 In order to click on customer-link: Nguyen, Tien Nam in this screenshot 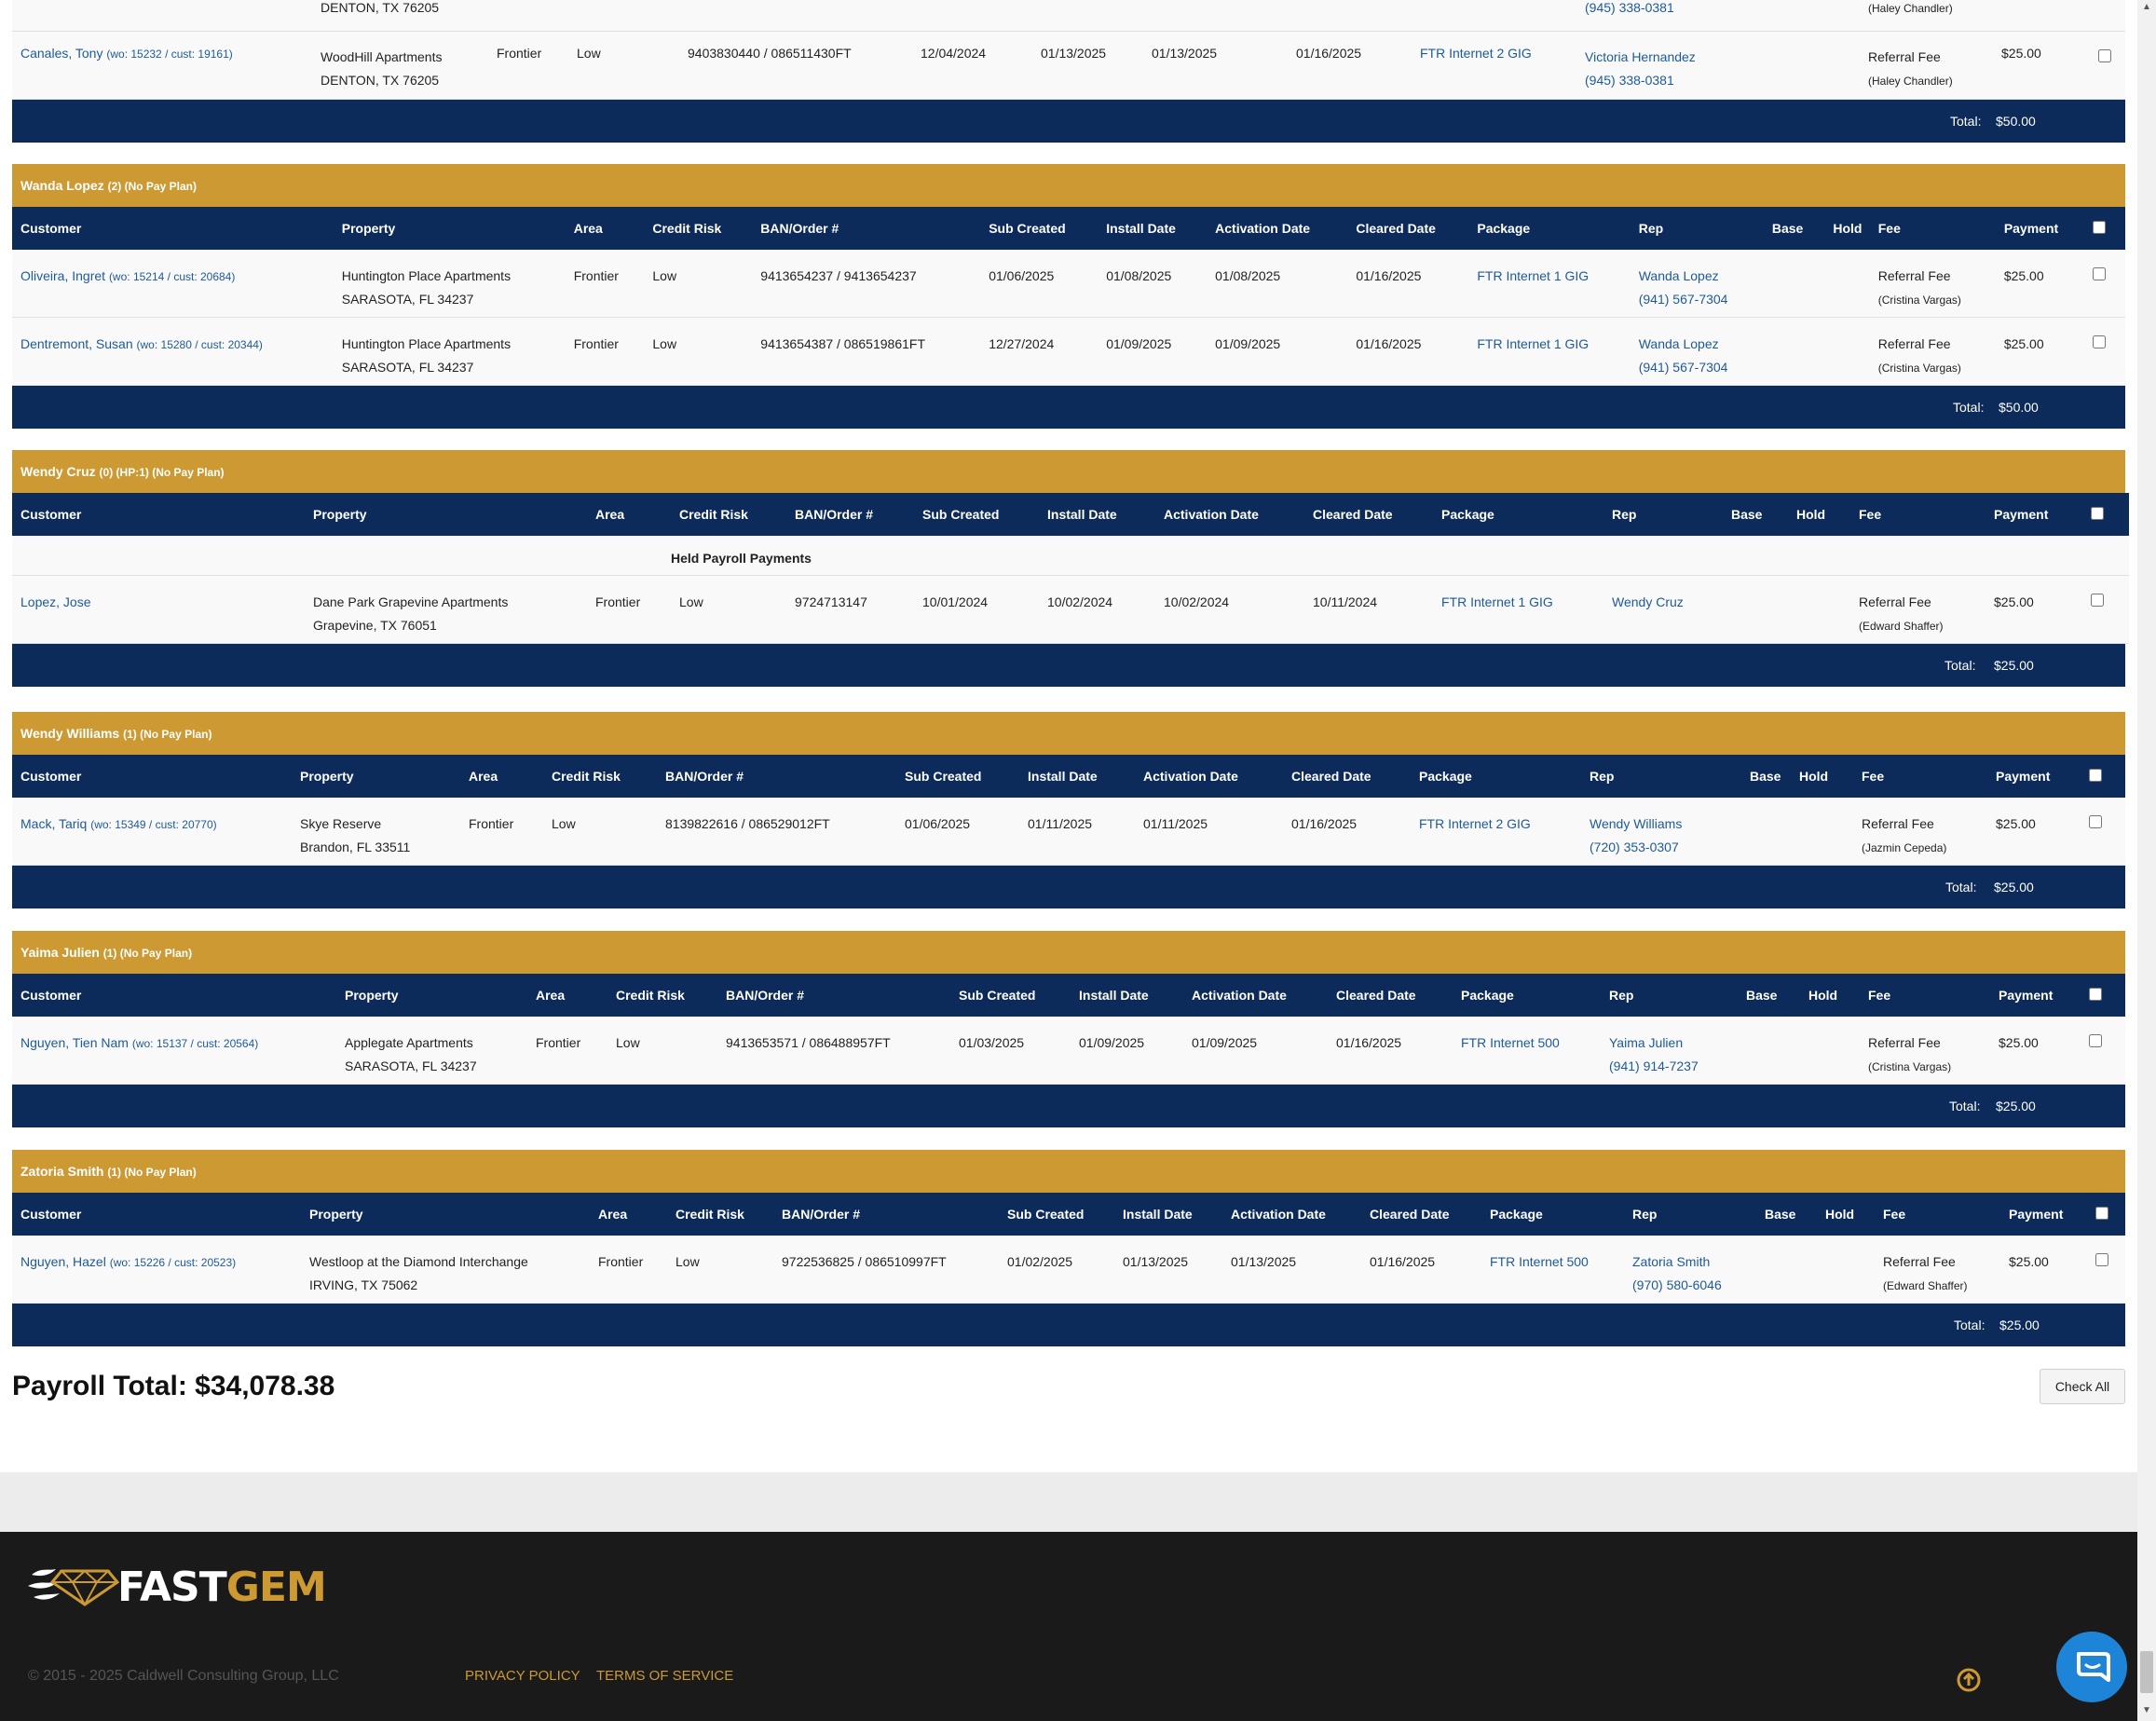, I will do `click(74, 1042)`.